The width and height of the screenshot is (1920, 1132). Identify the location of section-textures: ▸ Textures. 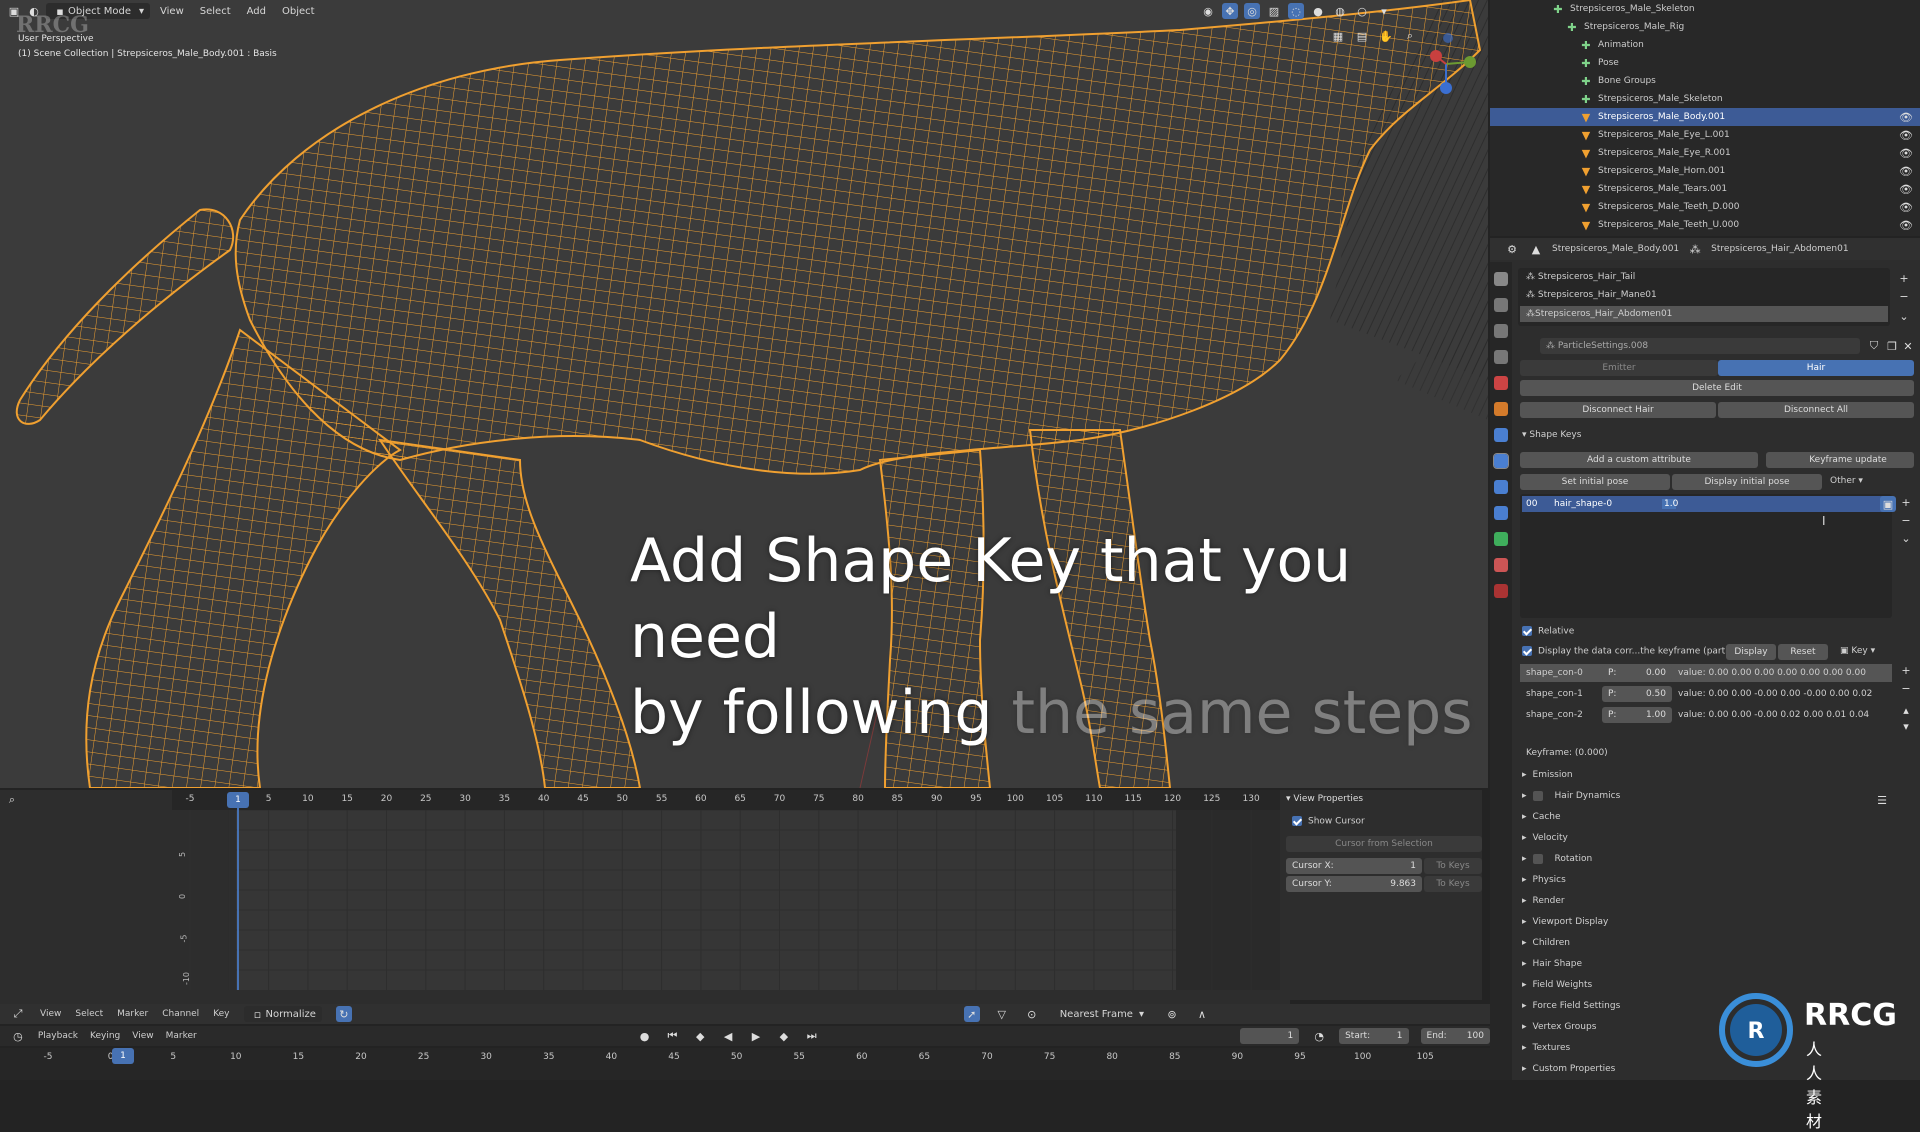
(1546, 1048).